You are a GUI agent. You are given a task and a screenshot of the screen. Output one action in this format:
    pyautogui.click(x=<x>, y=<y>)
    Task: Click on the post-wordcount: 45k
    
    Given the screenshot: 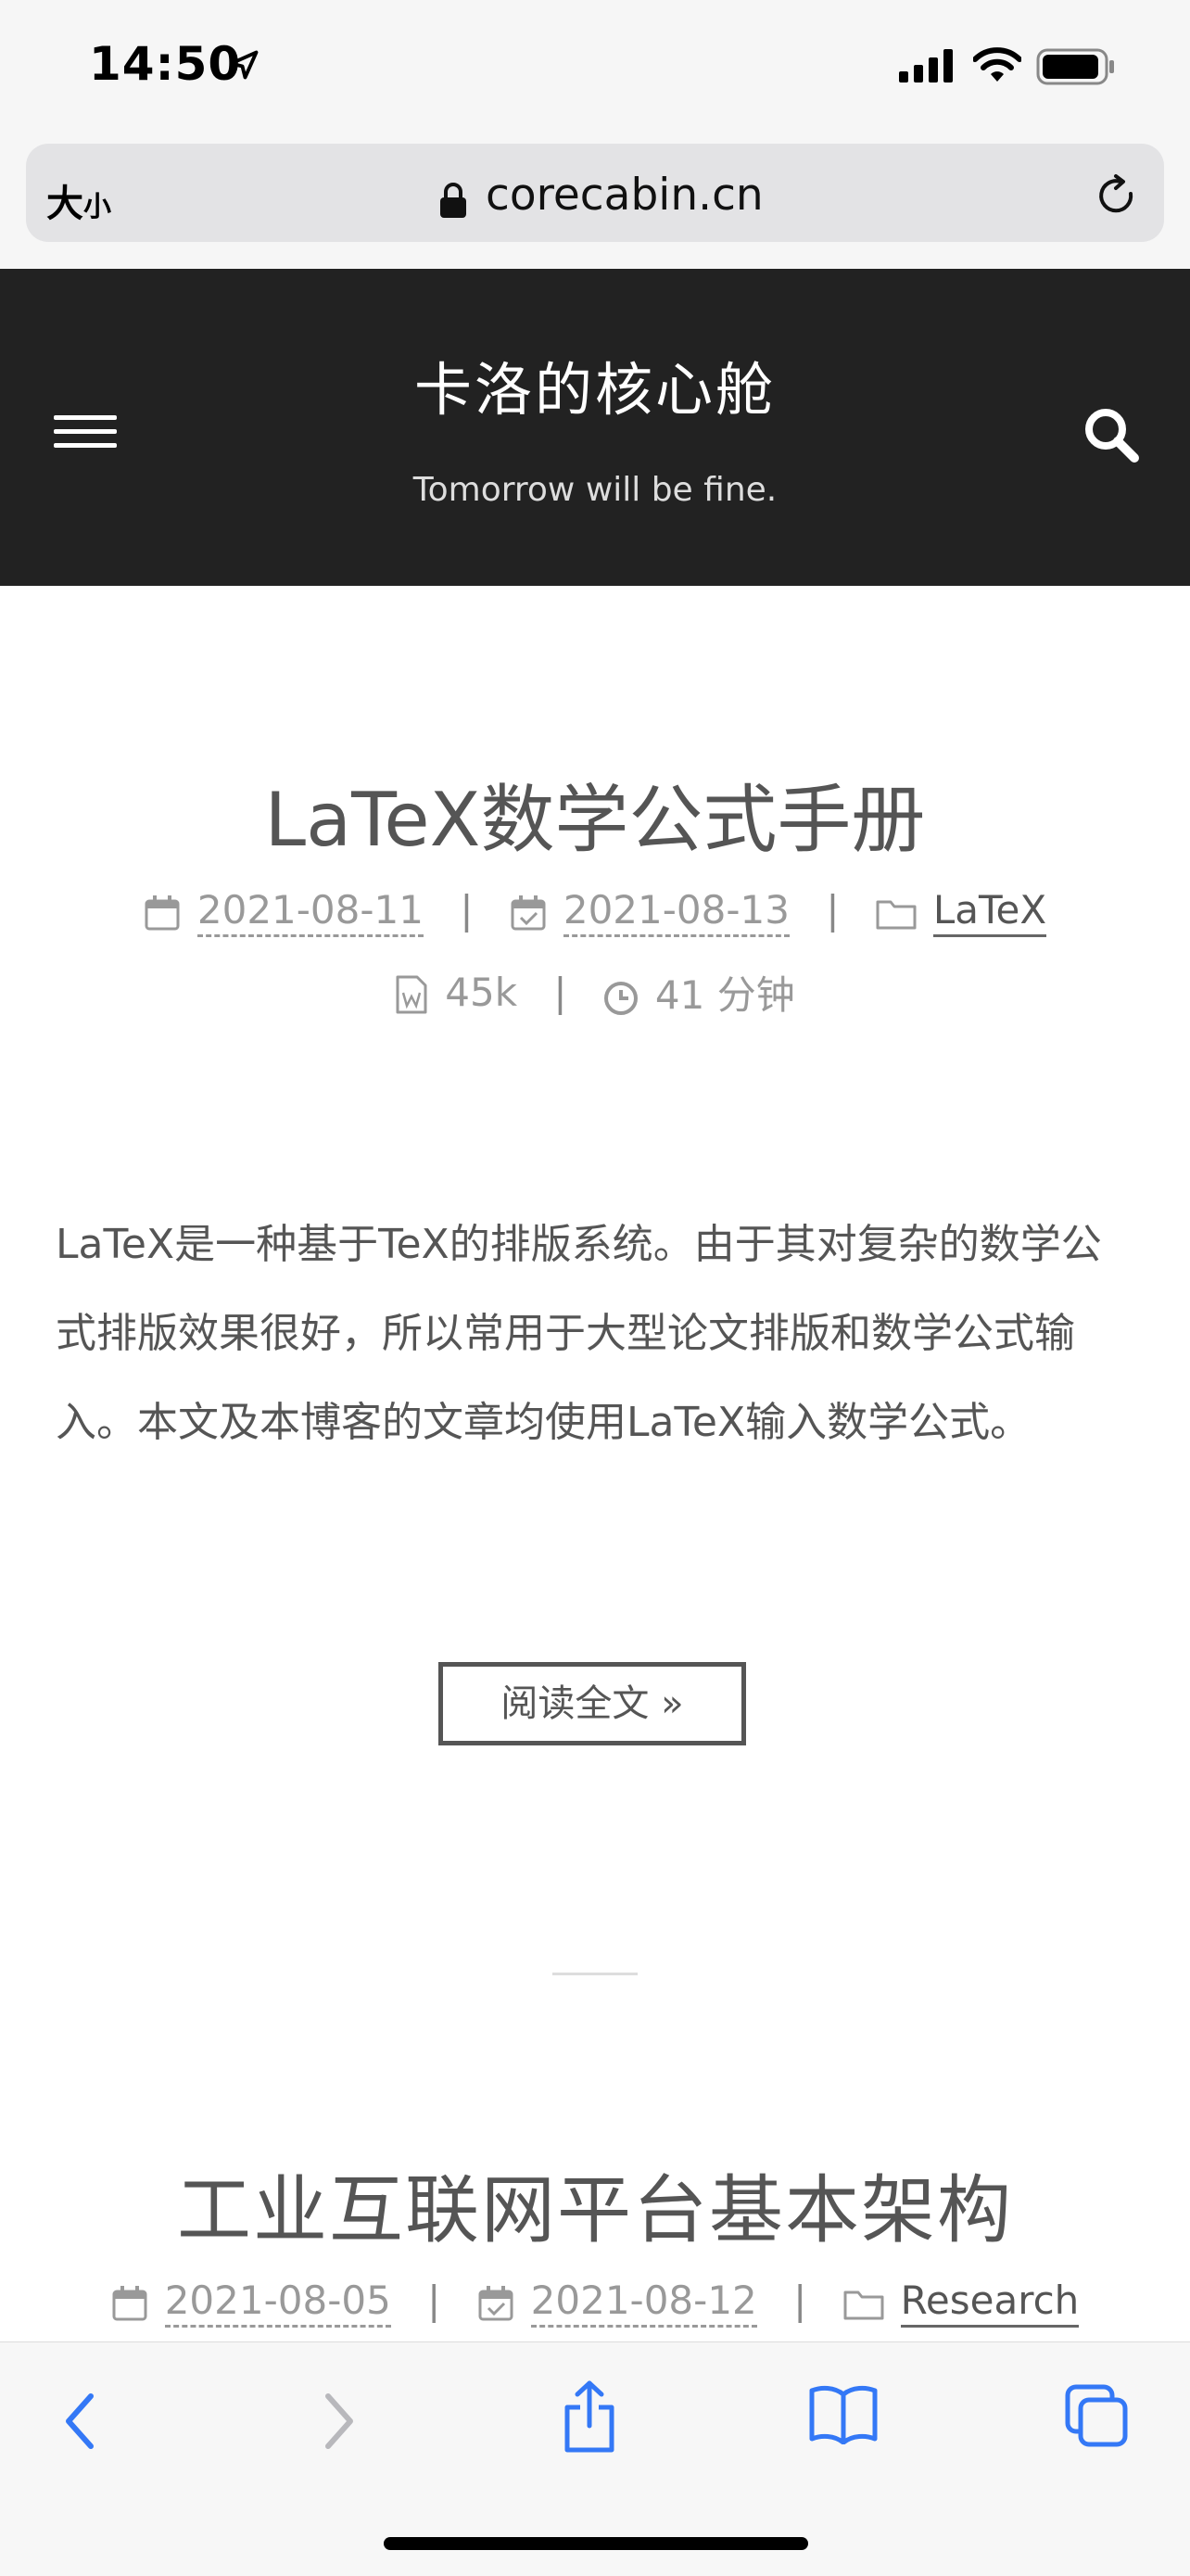 What is the action you would take?
    pyautogui.click(x=456, y=993)
    